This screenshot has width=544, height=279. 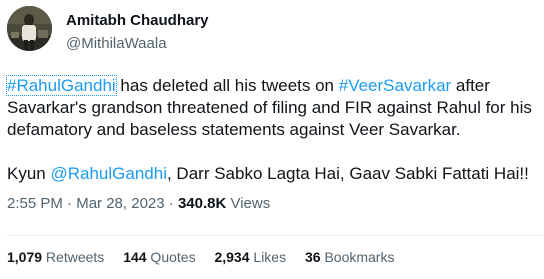 What do you see at coordinates (232, 257) in the screenshot?
I see `likes-count: 2,934` at bounding box center [232, 257].